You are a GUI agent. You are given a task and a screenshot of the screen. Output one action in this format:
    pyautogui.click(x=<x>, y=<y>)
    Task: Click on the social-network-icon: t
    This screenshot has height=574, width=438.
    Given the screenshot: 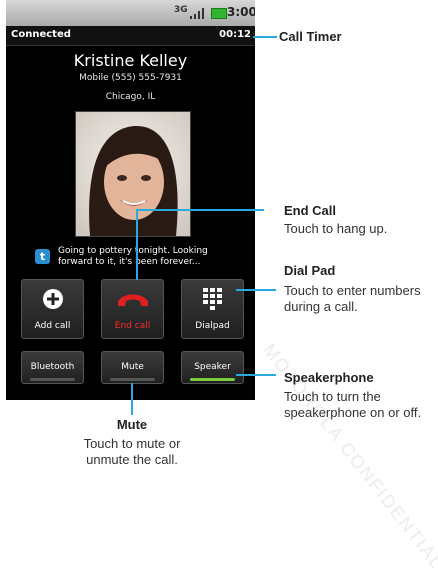 What is the action you would take?
    pyautogui.click(x=42, y=256)
    